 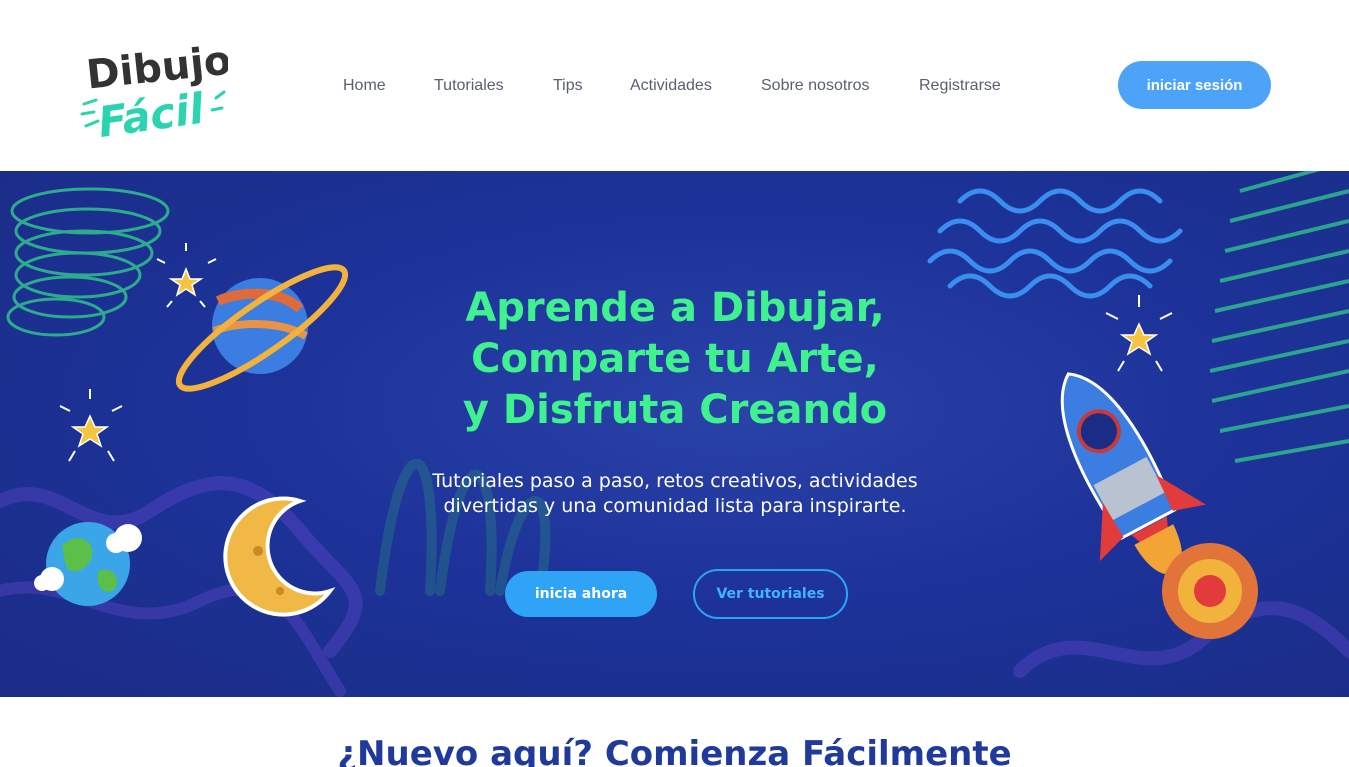 I want to click on nav-tutoriales: Tutoriales, so click(x=469, y=86).